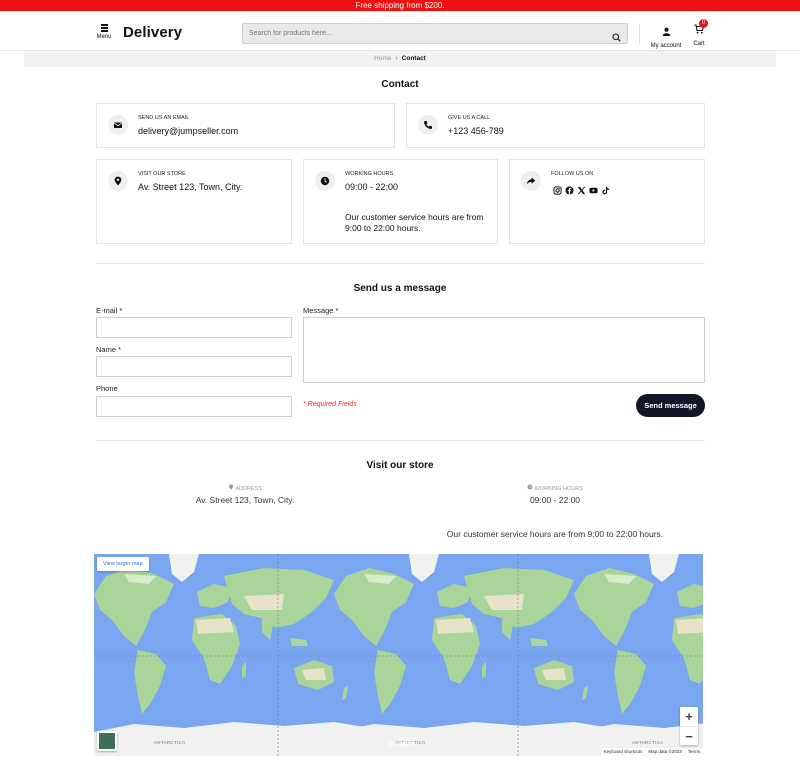 This screenshot has height=765, width=800. Describe the element at coordinates (694, 752) in the screenshot. I see `terms-link: Terms` at that location.